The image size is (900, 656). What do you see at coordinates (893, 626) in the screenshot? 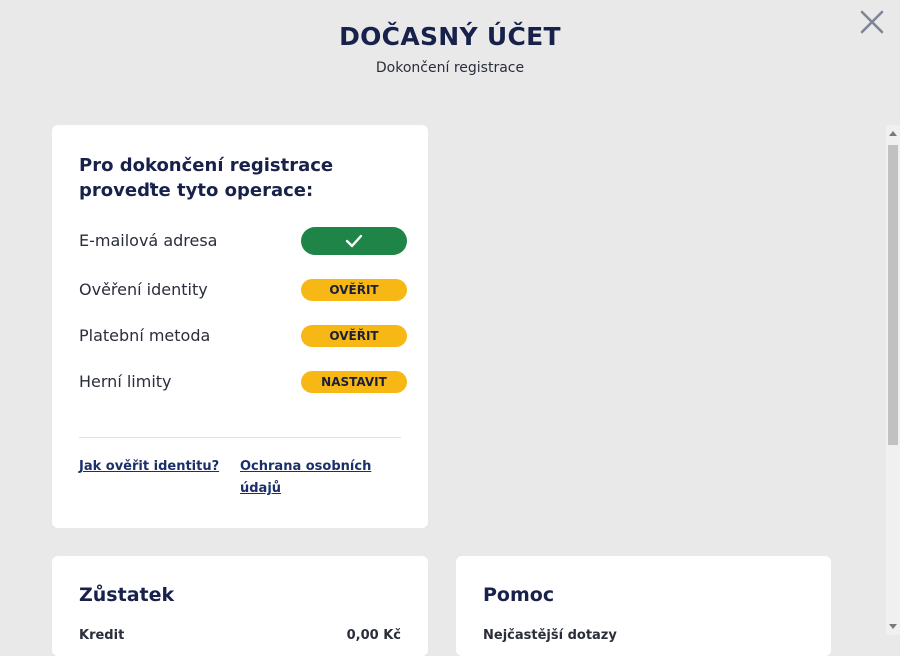
I see `scroll-down-arrow` at bounding box center [893, 626].